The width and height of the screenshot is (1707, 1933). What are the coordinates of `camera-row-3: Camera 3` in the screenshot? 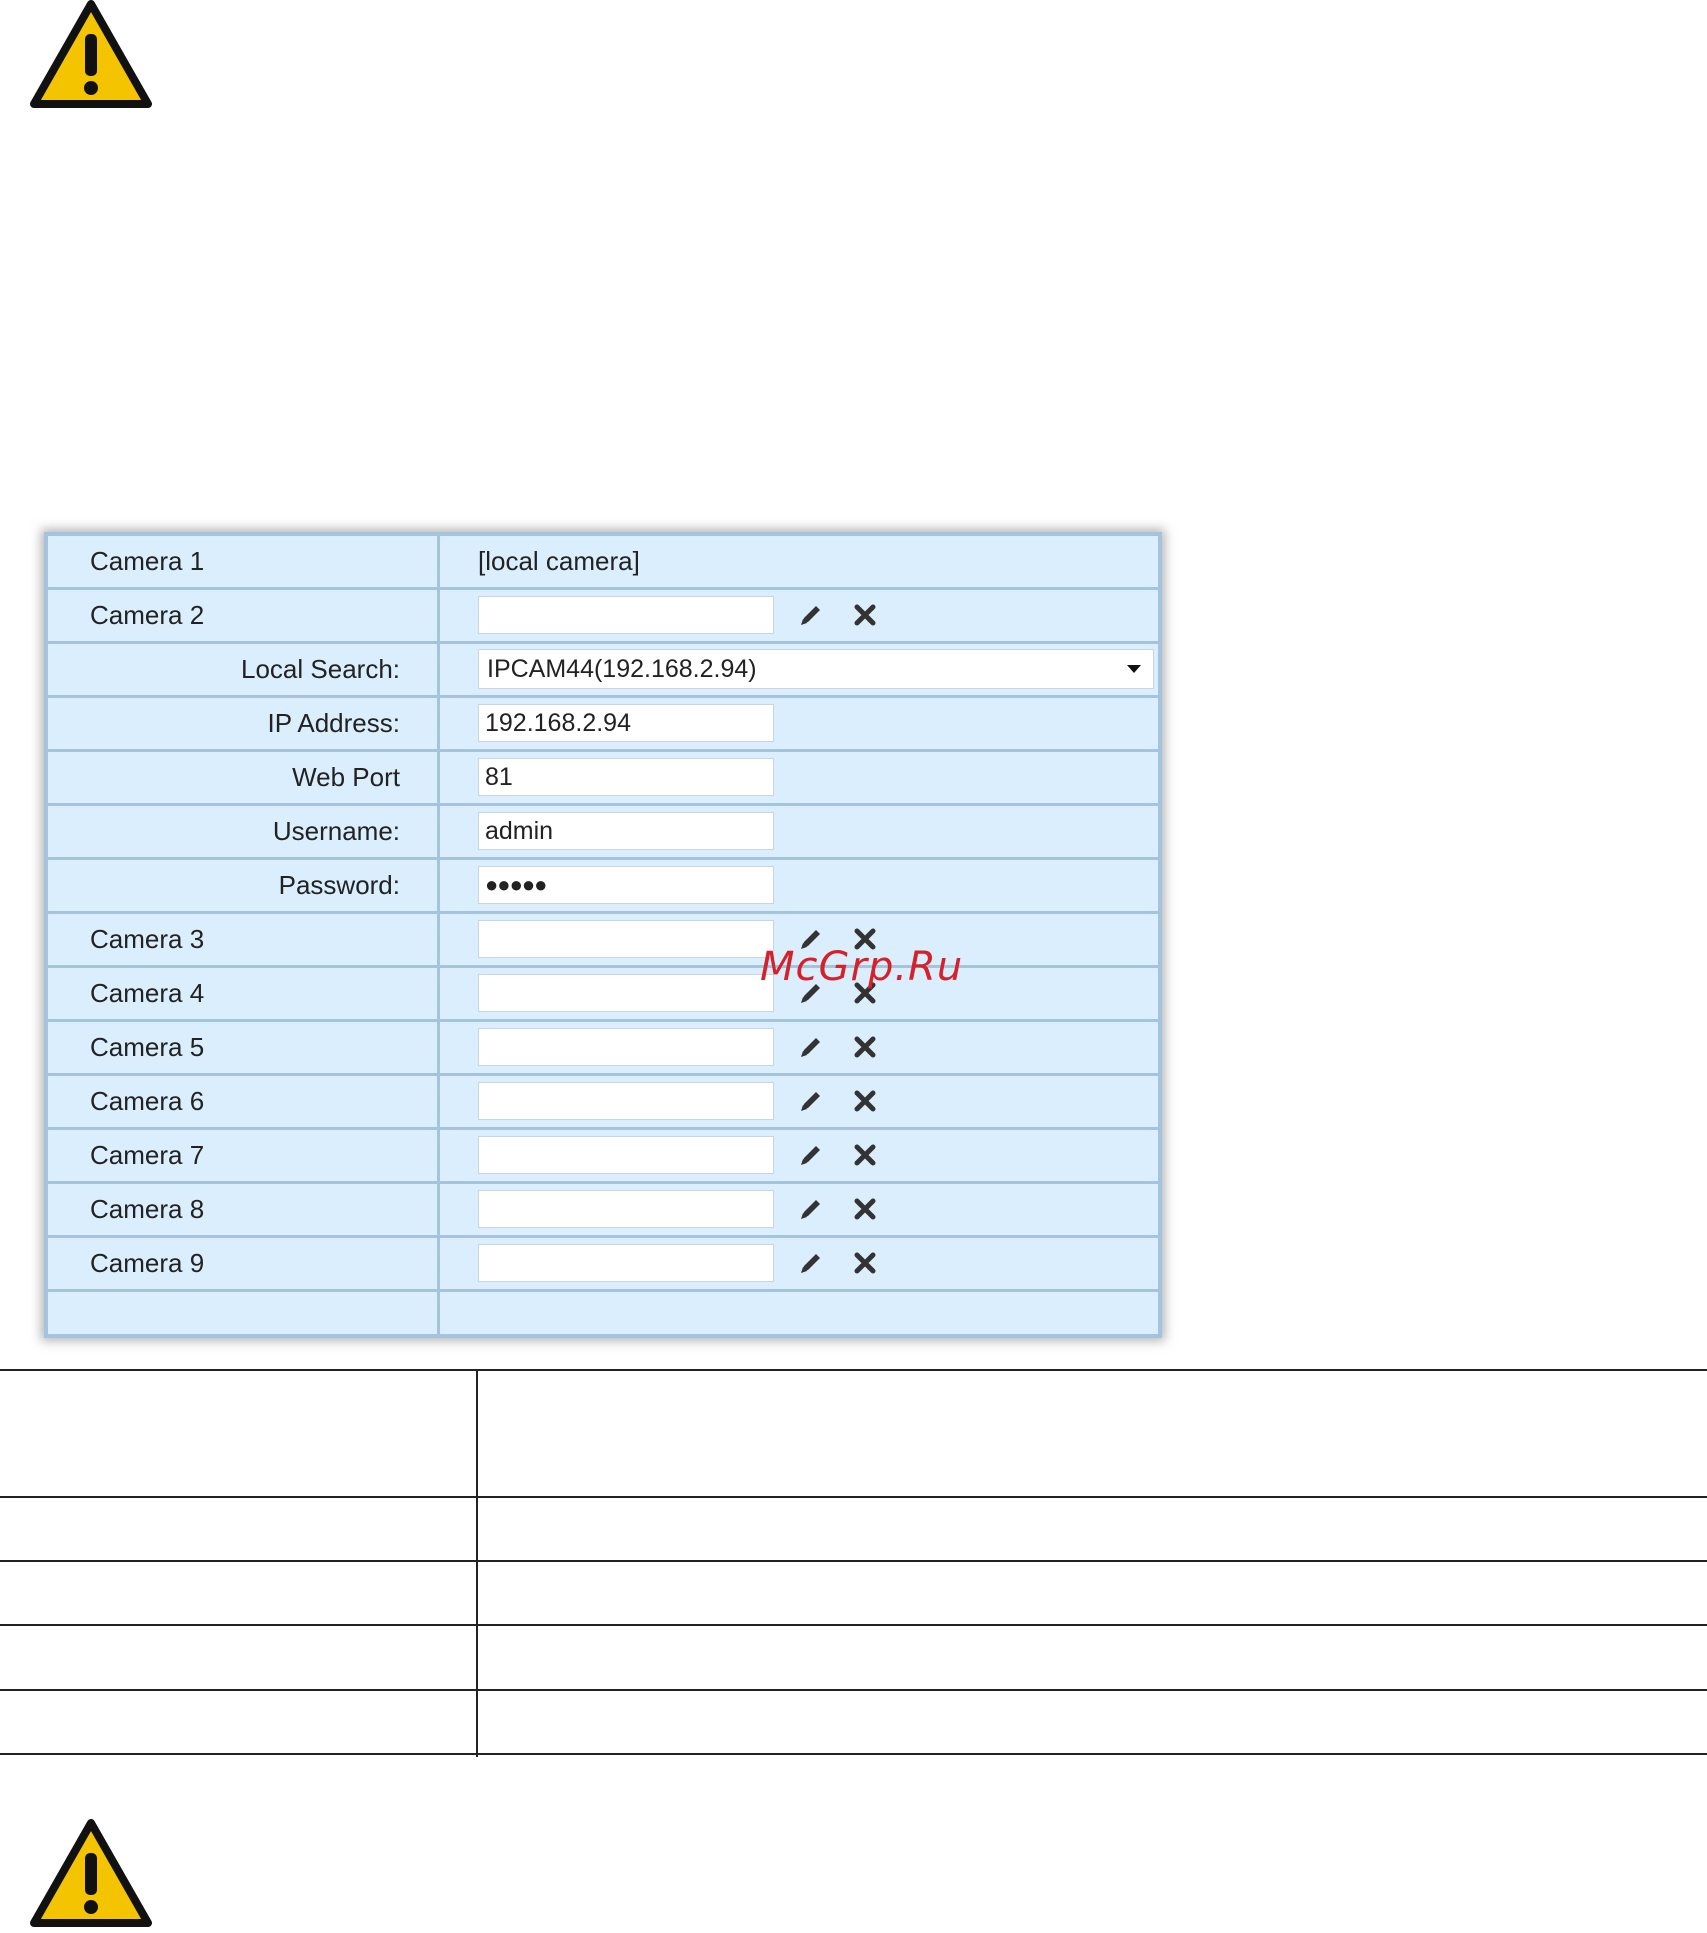 It's located at (603, 941).